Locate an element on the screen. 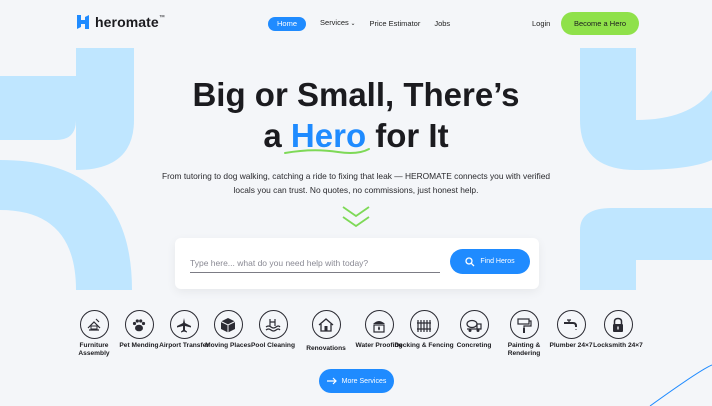 This screenshot has height=406, width=712. arrow-right-icon is located at coordinates (331, 381).